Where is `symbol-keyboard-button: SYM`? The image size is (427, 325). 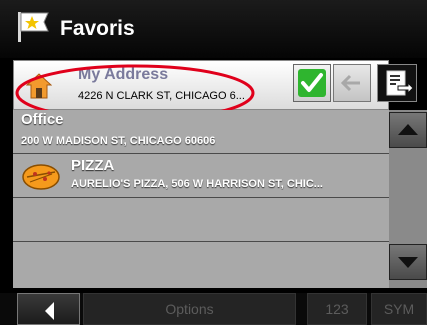 symbol-keyboard-button: SYM is located at coordinates (399, 309).